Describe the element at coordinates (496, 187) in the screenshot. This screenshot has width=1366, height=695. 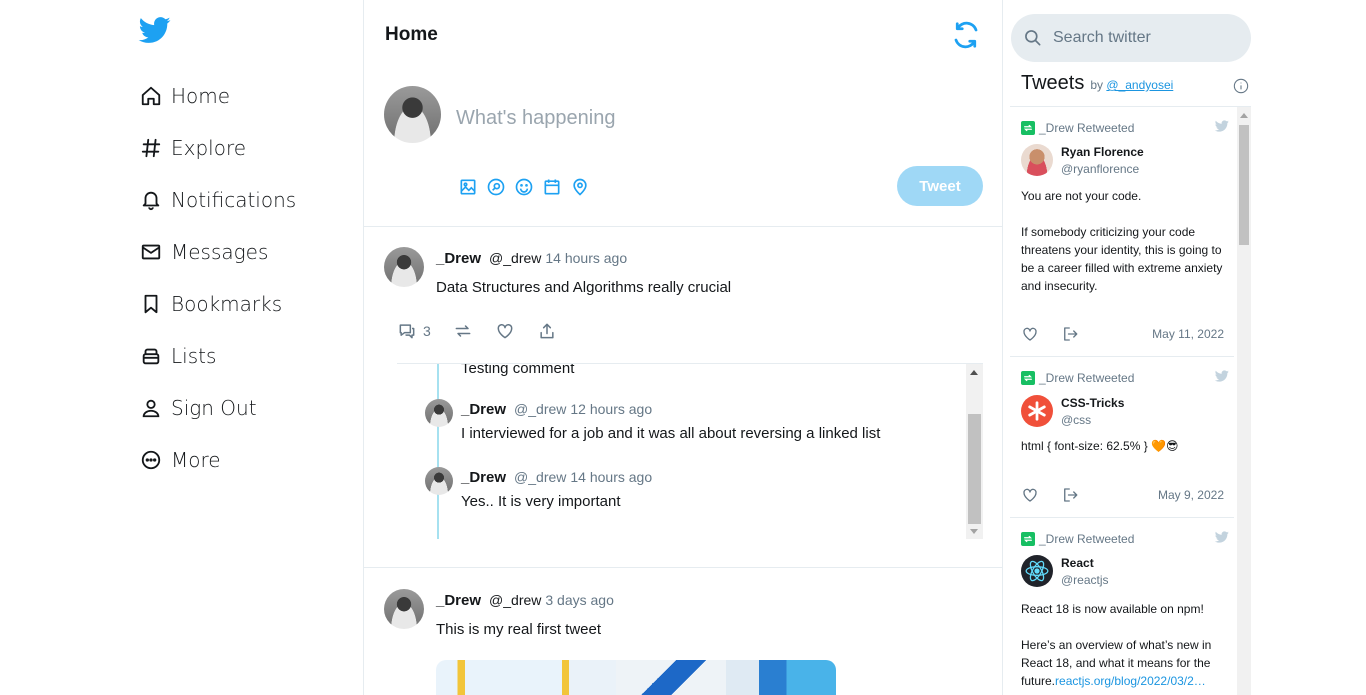
I see `gif-search-icon` at that location.